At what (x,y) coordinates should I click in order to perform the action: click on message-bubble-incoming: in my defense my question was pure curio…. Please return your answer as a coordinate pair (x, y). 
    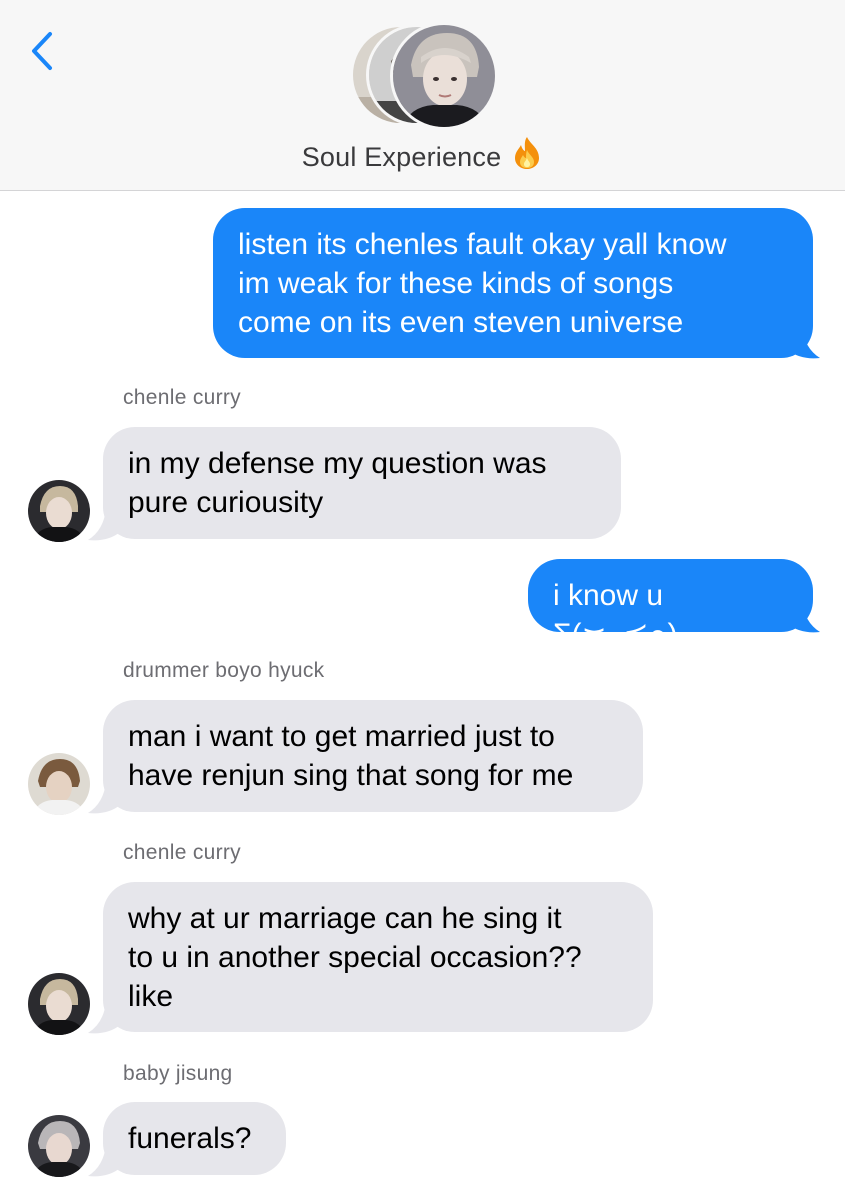
    Looking at the image, I should click on (362, 483).